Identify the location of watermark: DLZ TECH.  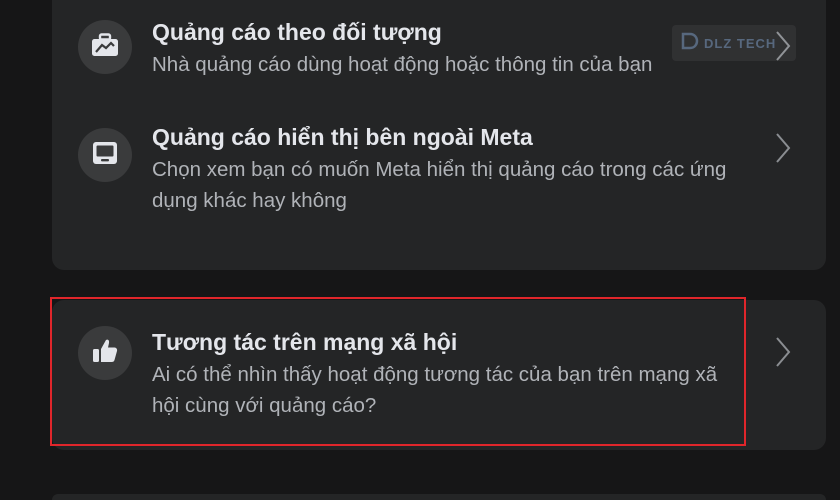
(734, 43).